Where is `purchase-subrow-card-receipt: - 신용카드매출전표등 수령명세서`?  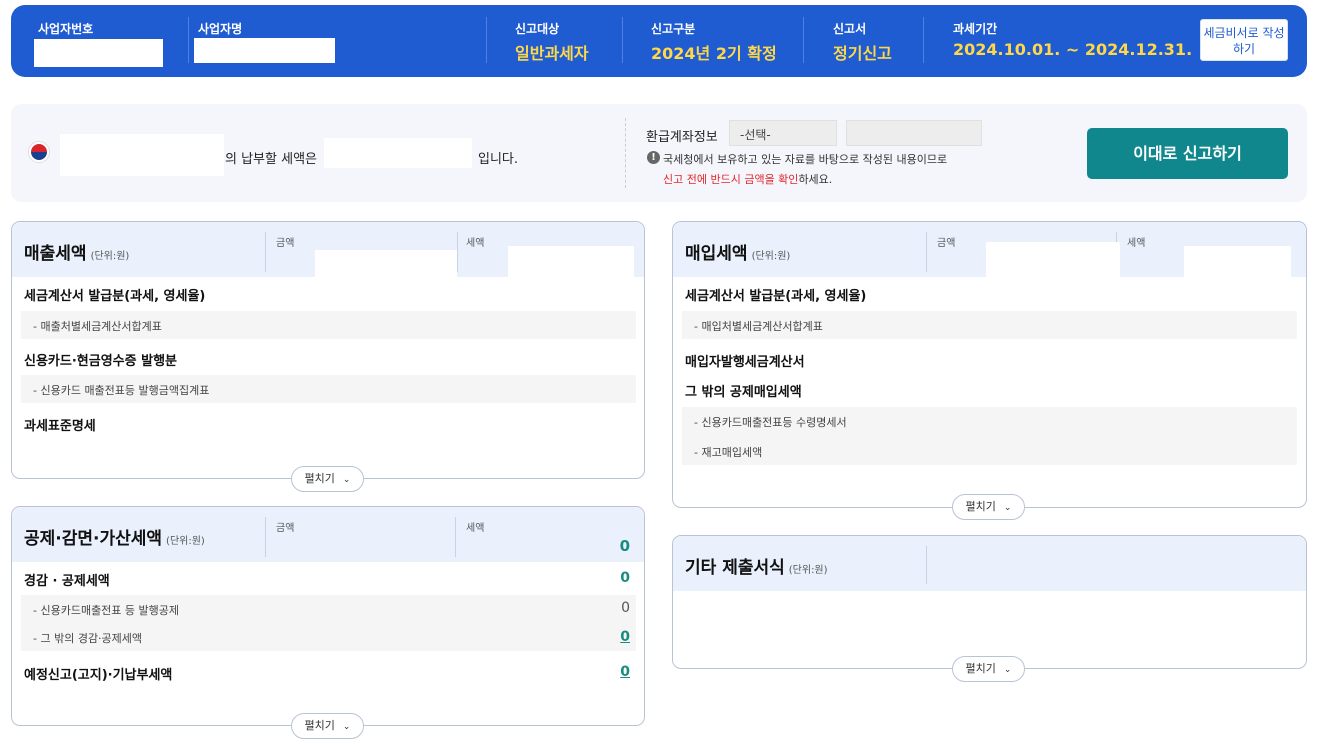 purchase-subrow-card-receipt: - 신용카드매출전표등 수령명세서 is located at coordinates (770, 422).